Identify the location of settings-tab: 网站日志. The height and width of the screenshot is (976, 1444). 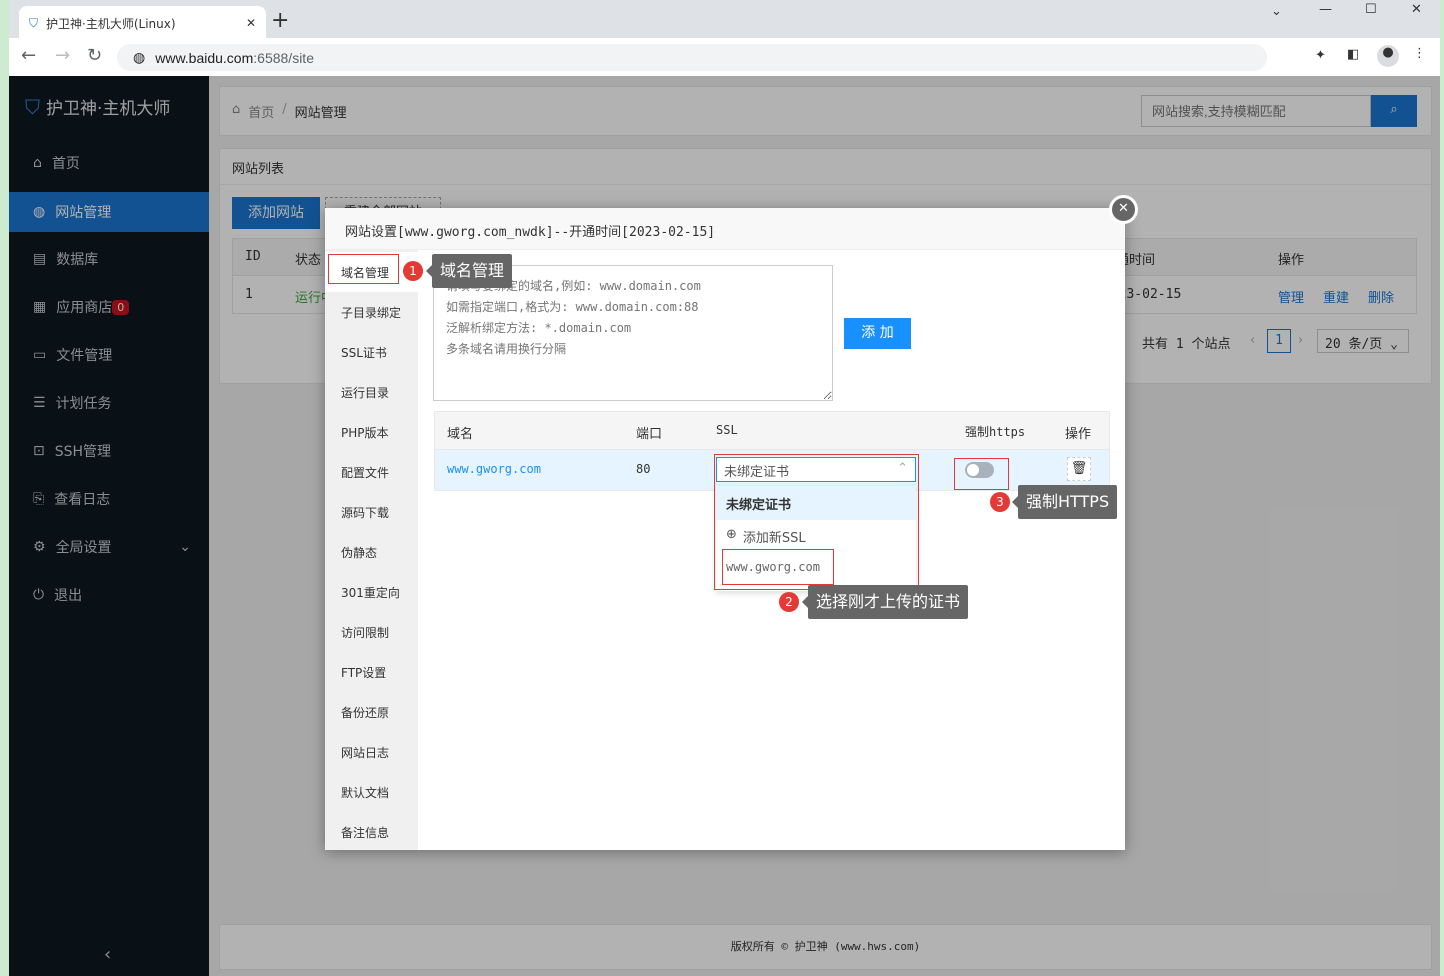
(371, 752).